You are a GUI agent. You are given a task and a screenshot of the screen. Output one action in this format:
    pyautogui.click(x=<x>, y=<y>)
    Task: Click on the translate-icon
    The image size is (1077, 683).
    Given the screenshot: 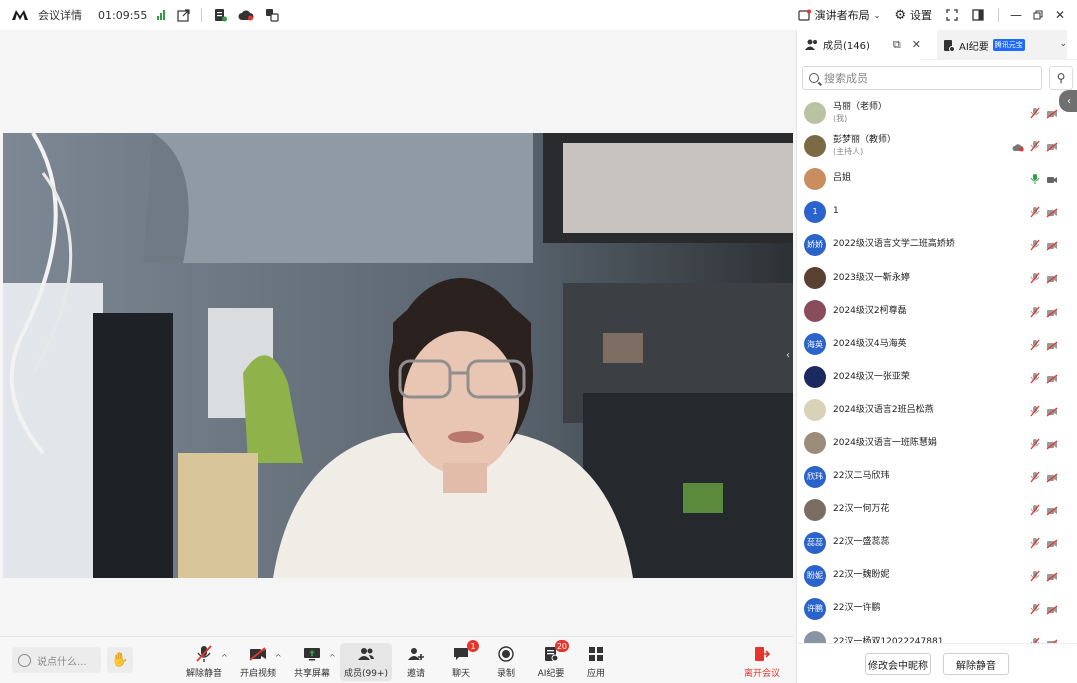 What is the action you would take?
    pyautogui.click(x=272, y=15)
    